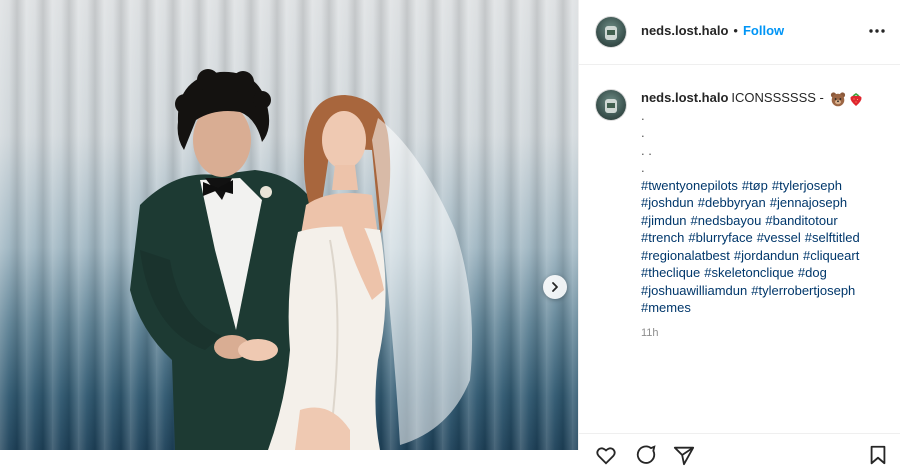  What do you see at coordinates (732, 202) in the screenshot?
I see `hashtag-link: #debbyryan` at bounding box center [732, 202].